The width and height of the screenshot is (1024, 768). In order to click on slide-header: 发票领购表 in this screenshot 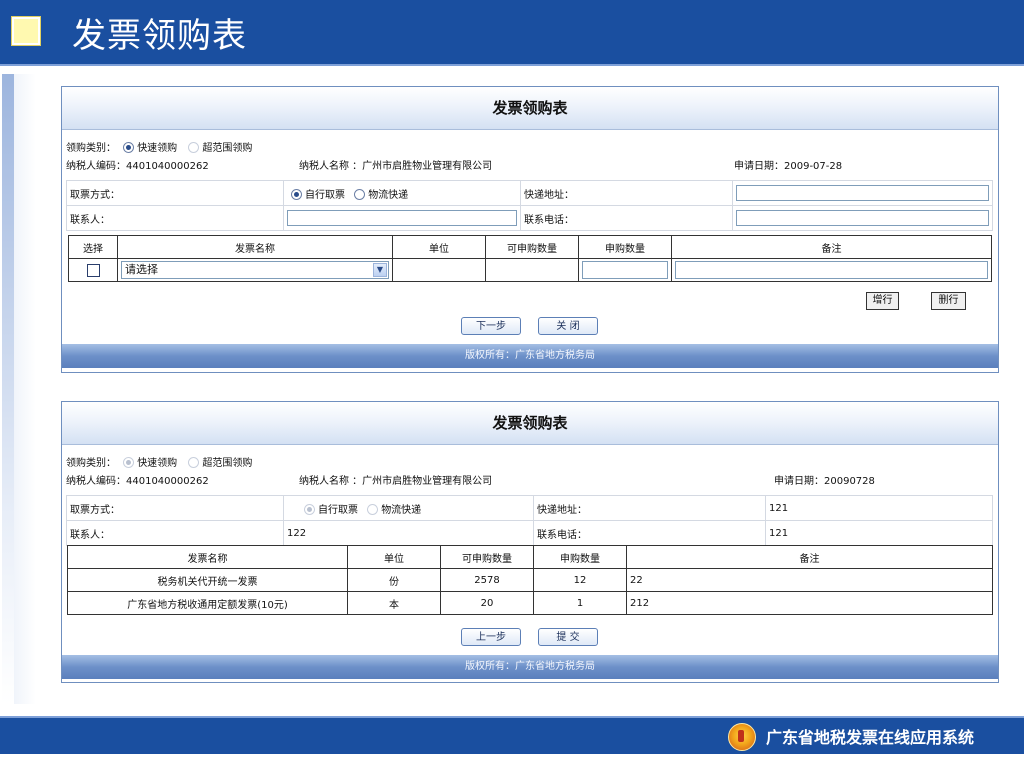, I will do `click(512, 33)`.